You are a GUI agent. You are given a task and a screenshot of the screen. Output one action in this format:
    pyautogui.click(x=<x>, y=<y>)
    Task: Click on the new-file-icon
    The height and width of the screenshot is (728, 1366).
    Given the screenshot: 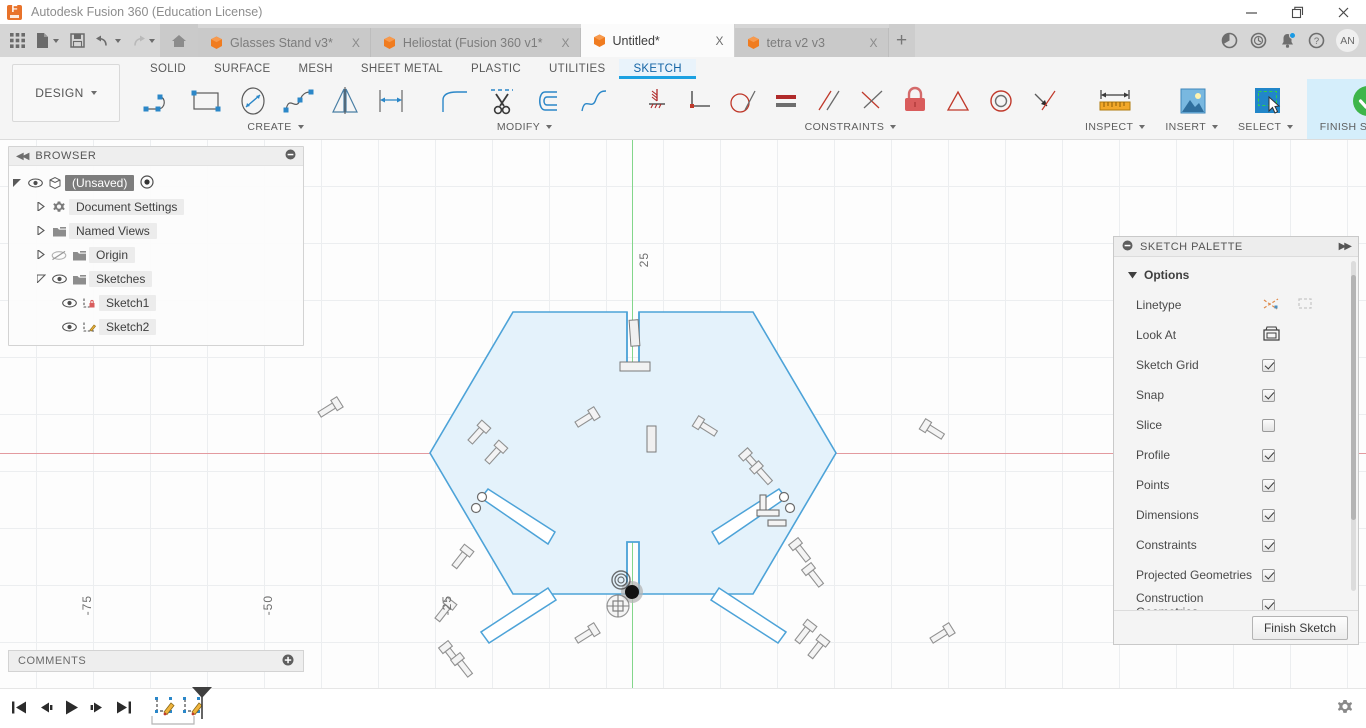 What is the action you would take?
    pyautogui.click(x=47, y=41)
    